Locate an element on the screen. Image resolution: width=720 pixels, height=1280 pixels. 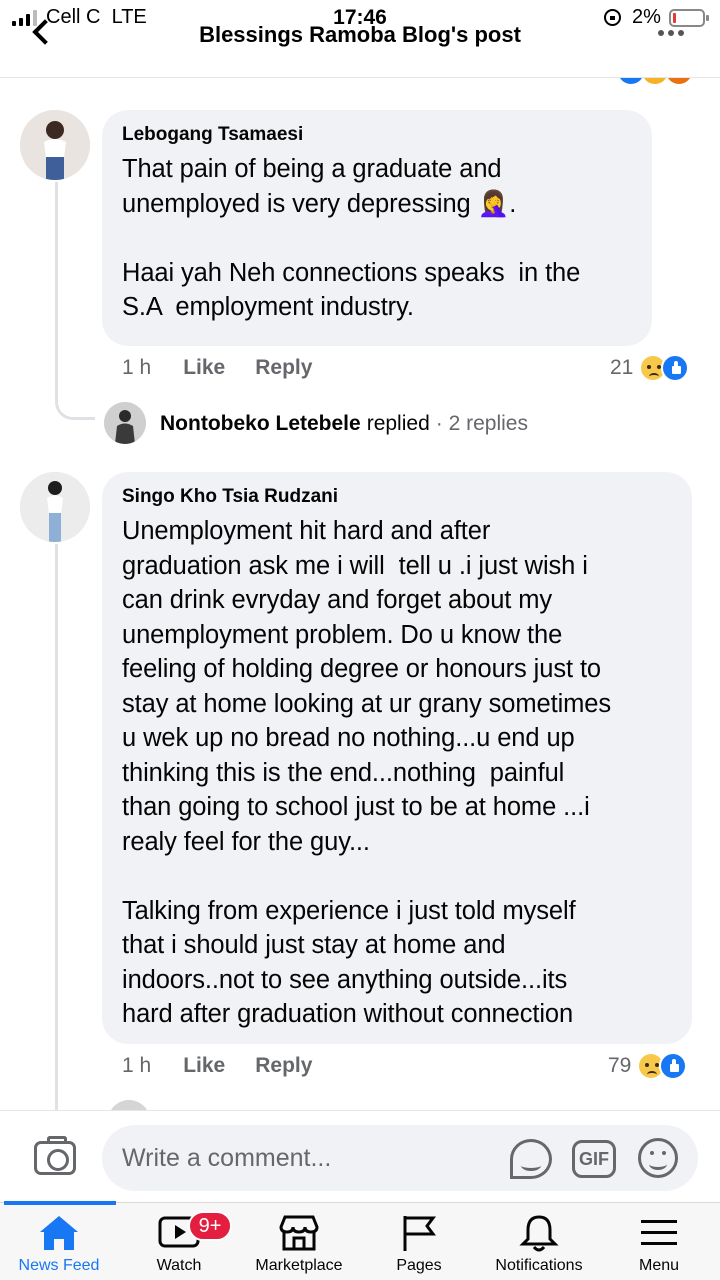
comment-composer: GIF is located at coordinates (360, 1156).